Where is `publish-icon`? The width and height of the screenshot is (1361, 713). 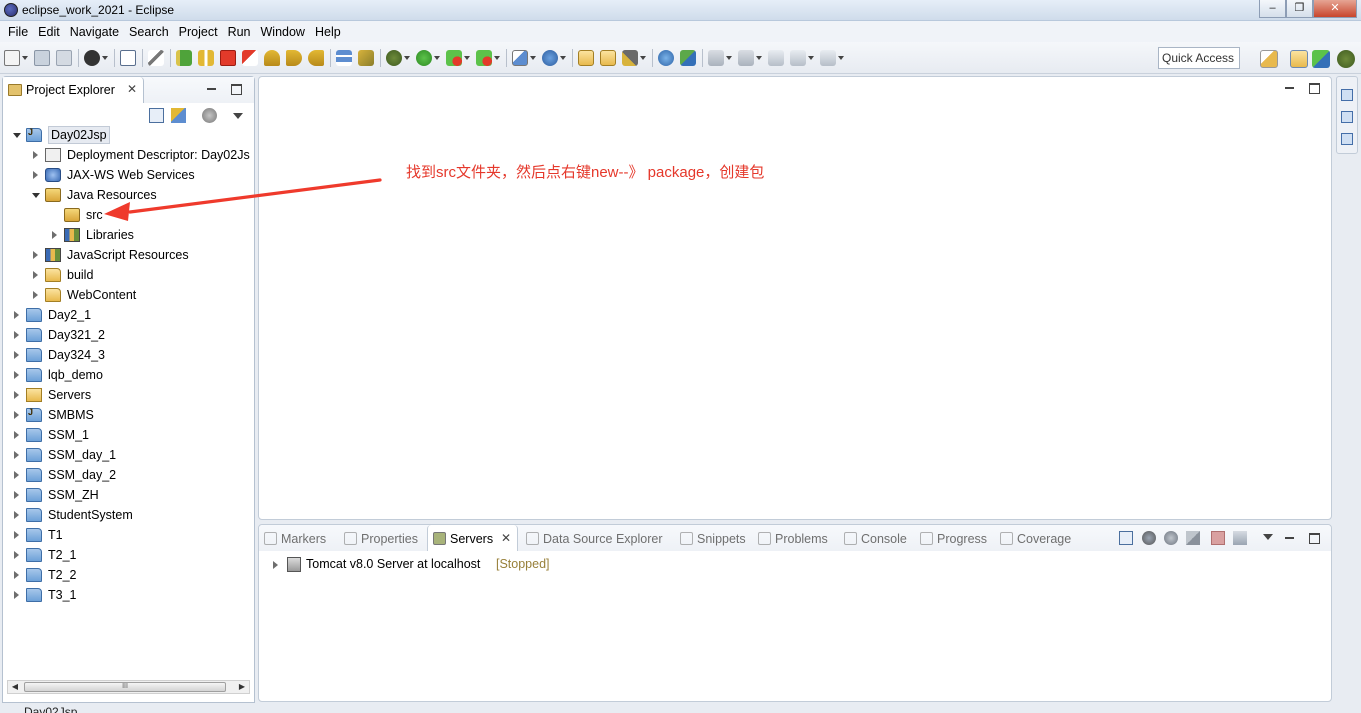
publish-icon is located at coordinates (1240, 538).